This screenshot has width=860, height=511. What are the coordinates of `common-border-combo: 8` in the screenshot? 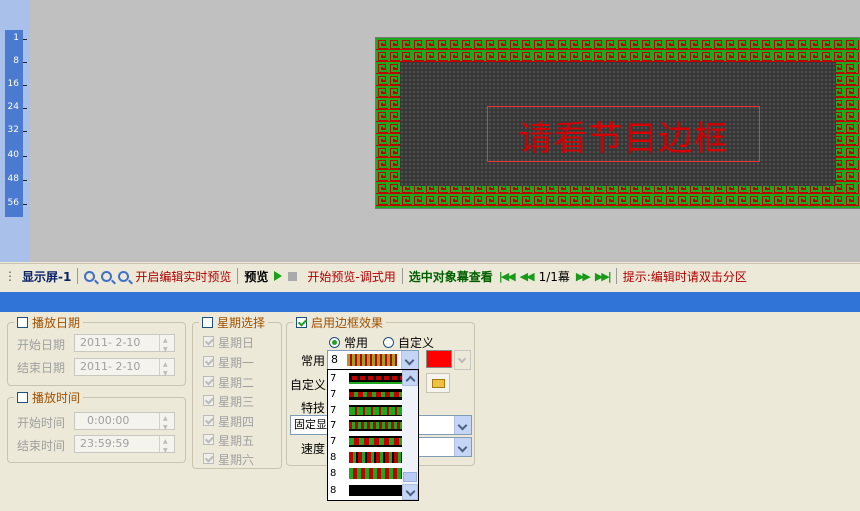 It's located at (373, 360).